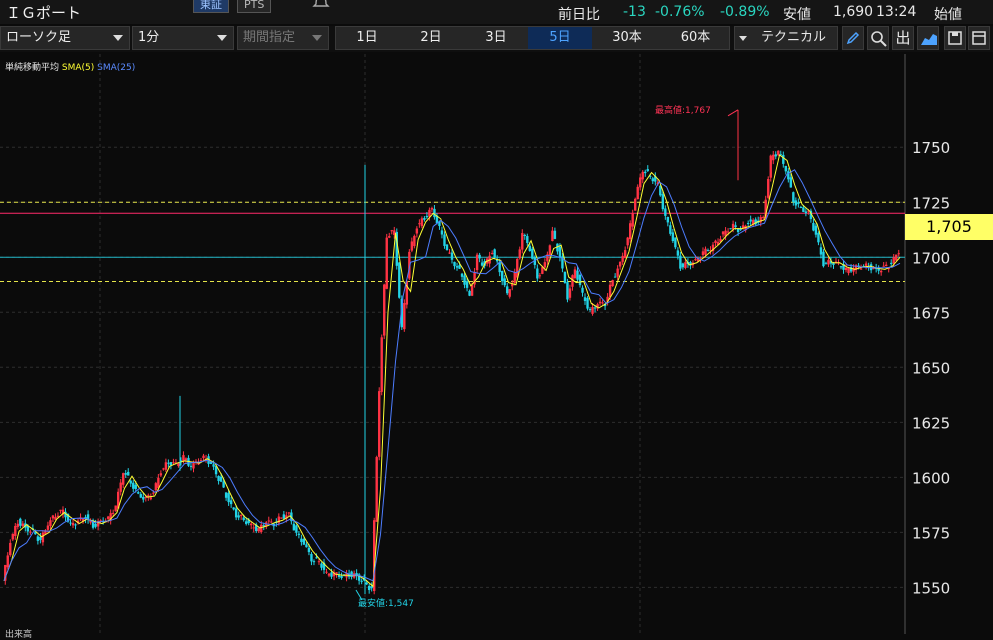  I want to click on technical-label: テクニカル, so click(794, 37).